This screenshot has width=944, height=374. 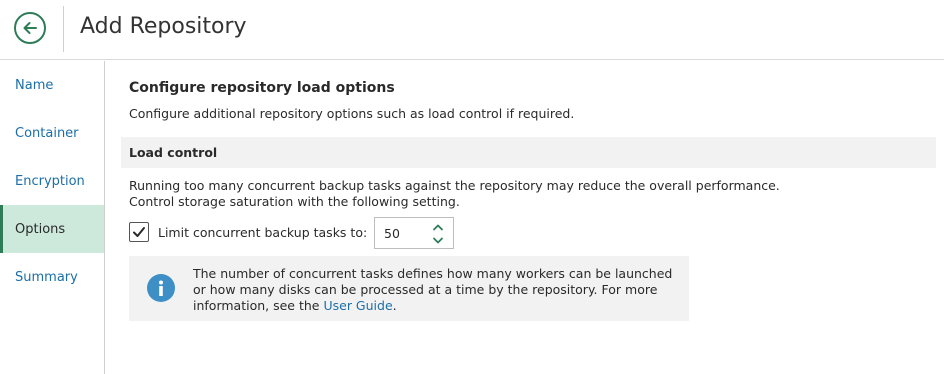 What do you see at coordinates (34, 85) in the screenshot?
I see `sidebar-item-label: Name` at bounding box center [34, 85].